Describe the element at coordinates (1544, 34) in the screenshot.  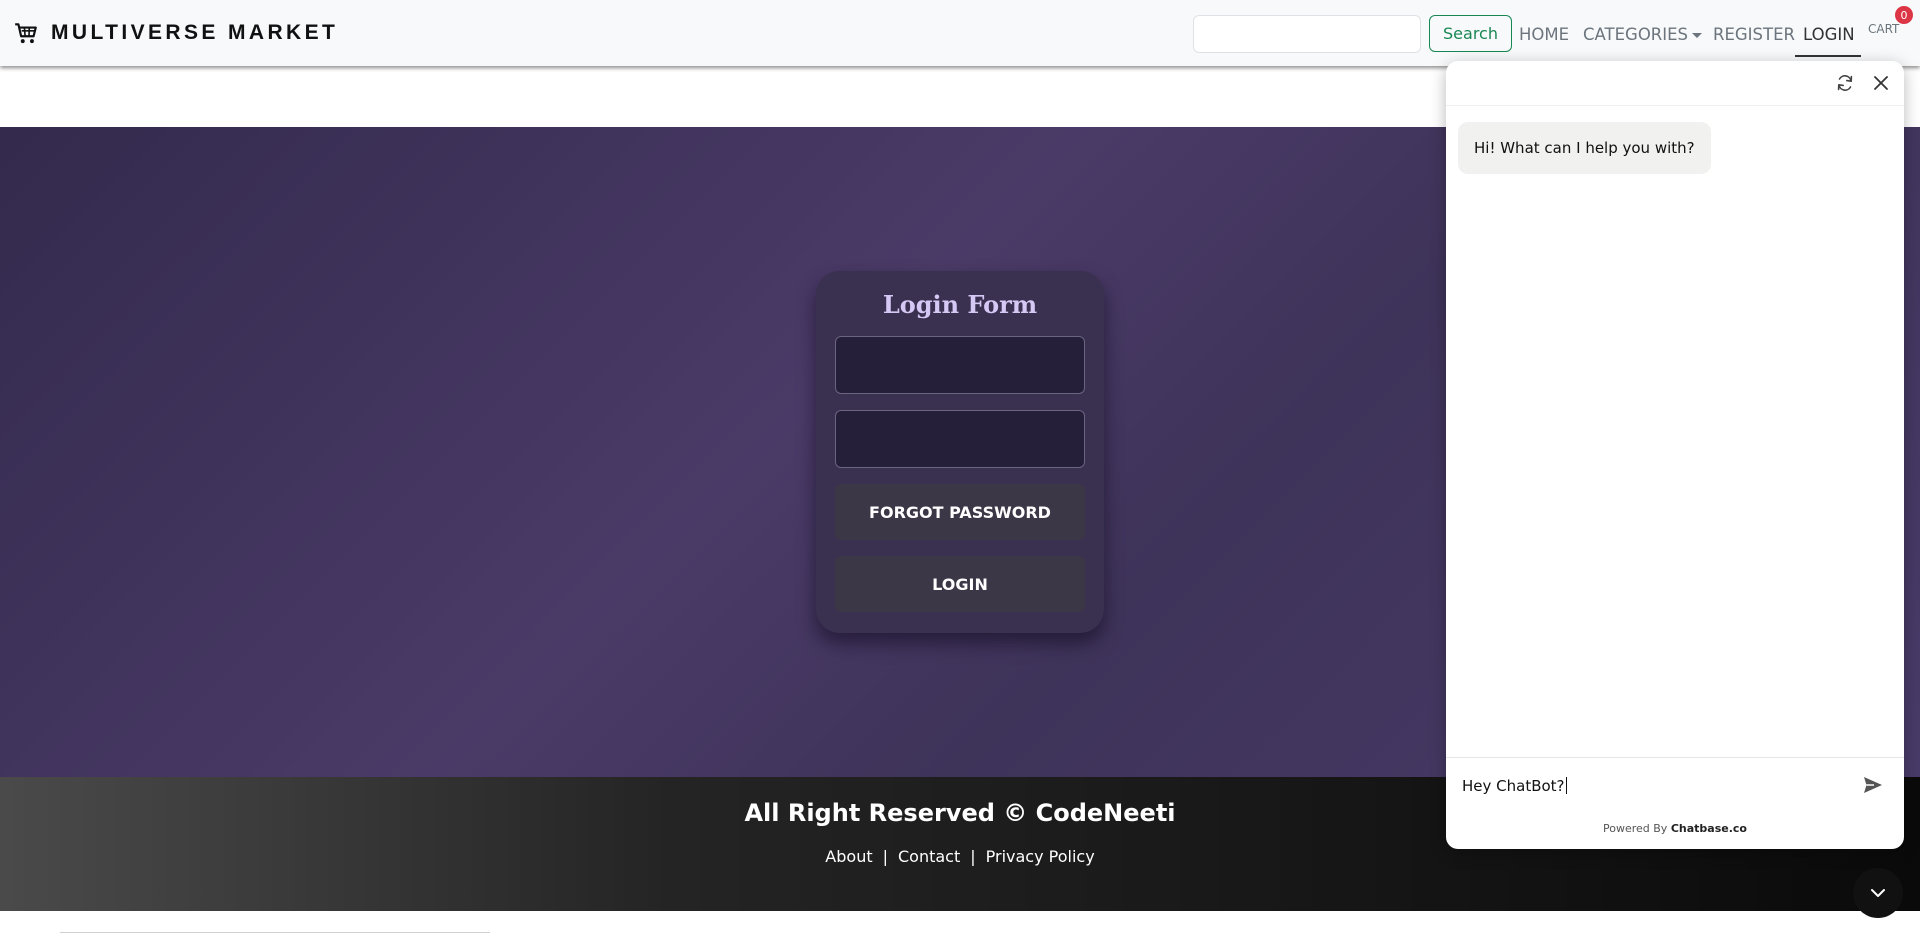
I see `nav-home: HOME` at that location.